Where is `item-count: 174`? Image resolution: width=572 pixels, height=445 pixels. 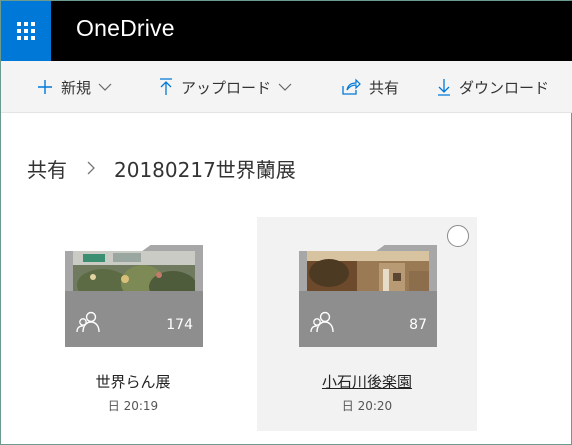
item-count: 174 is located at coordinates (179, 325).